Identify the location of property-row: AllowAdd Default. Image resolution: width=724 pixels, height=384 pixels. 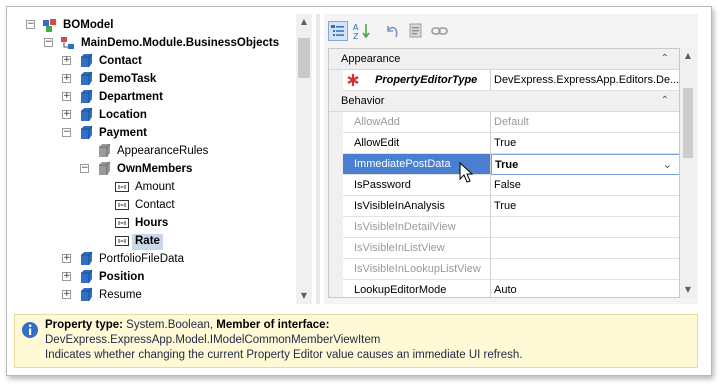
(504, 122).